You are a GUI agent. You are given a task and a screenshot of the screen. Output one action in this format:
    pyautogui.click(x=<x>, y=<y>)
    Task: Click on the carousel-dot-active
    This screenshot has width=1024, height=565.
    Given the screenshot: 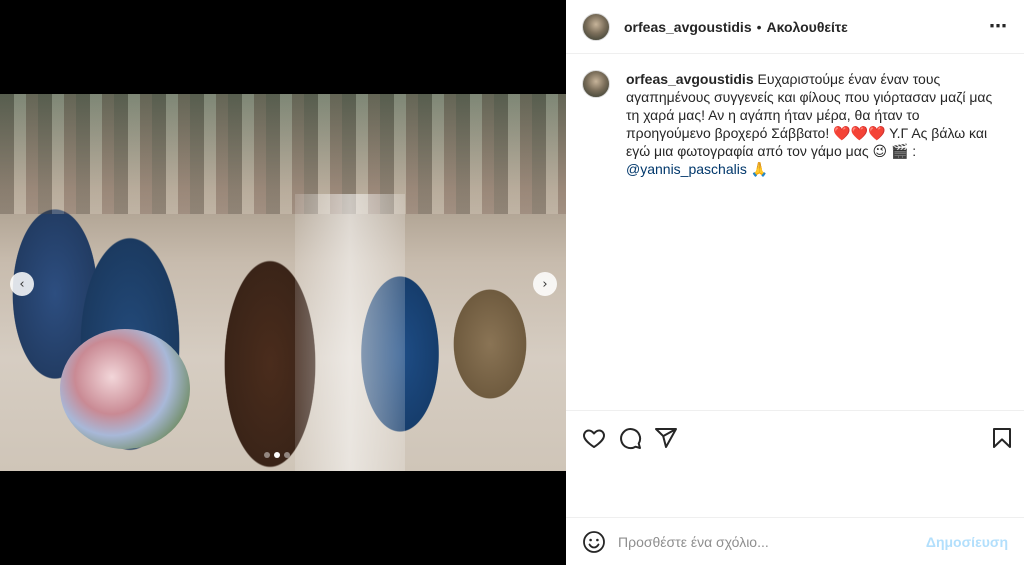 What is the action you would take?
    pyautogui.click(x=277, y=455)
    